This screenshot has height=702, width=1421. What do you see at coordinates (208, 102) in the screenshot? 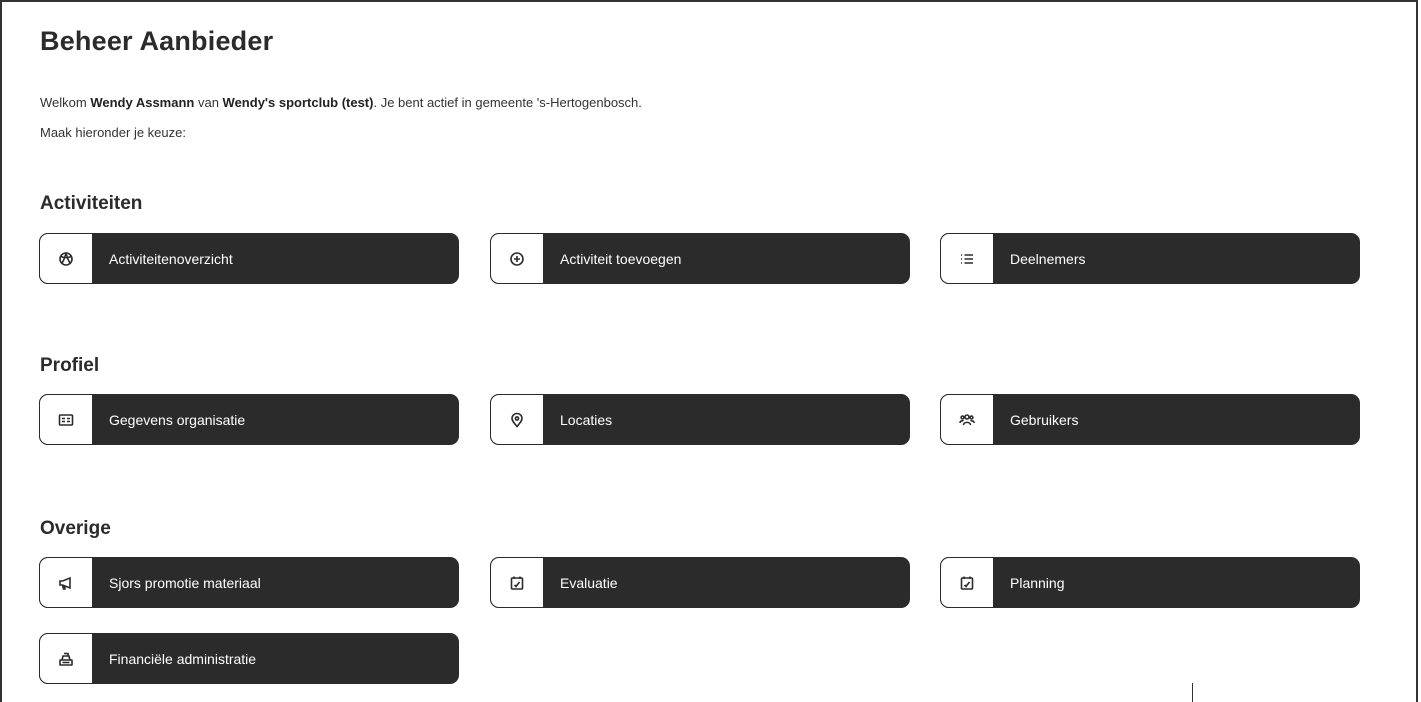
I see `welcome-van: van` at bounding box center [208, 102].